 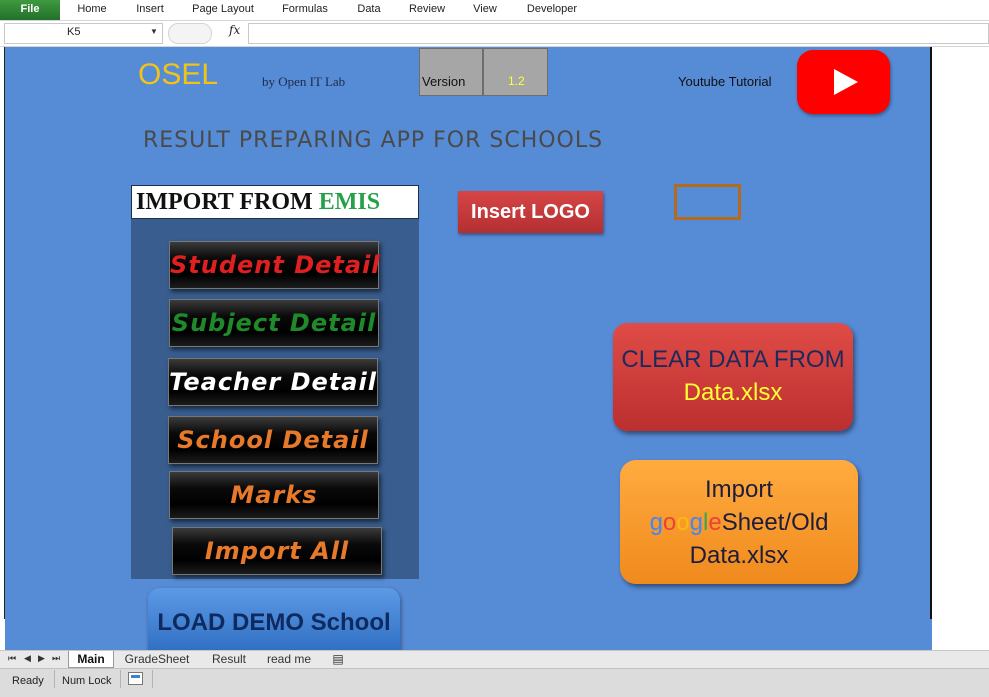 I want to click on formula-bar-grip, so click(x=190, y=33).